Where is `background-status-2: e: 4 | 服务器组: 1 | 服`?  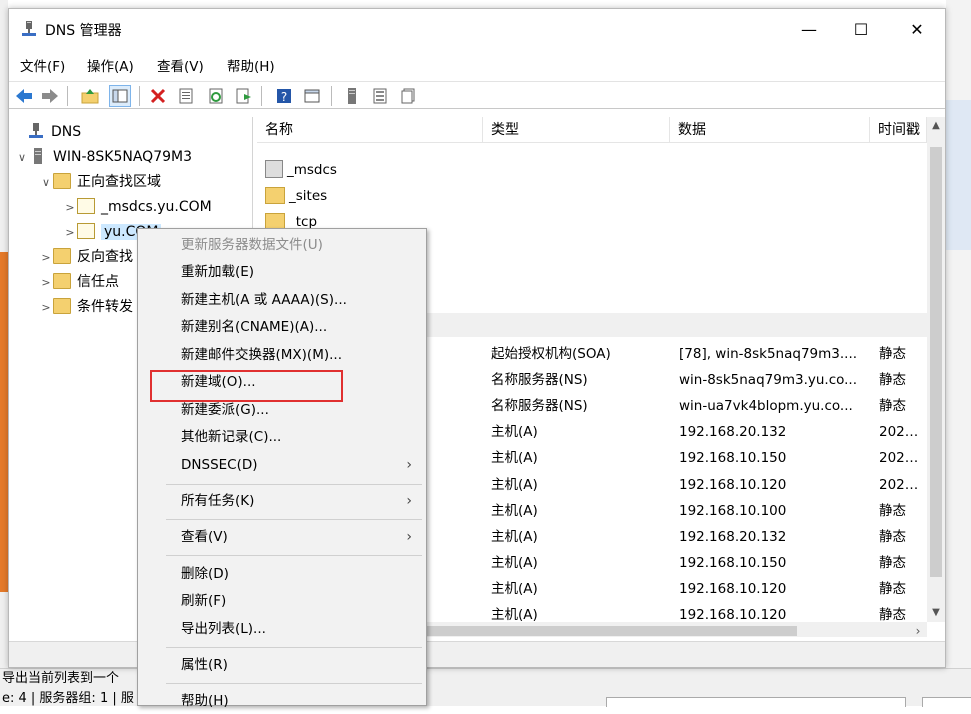 background-status-2: e: 4 | 服务器组: 1 | 服 is located at coordinates (68, 698).